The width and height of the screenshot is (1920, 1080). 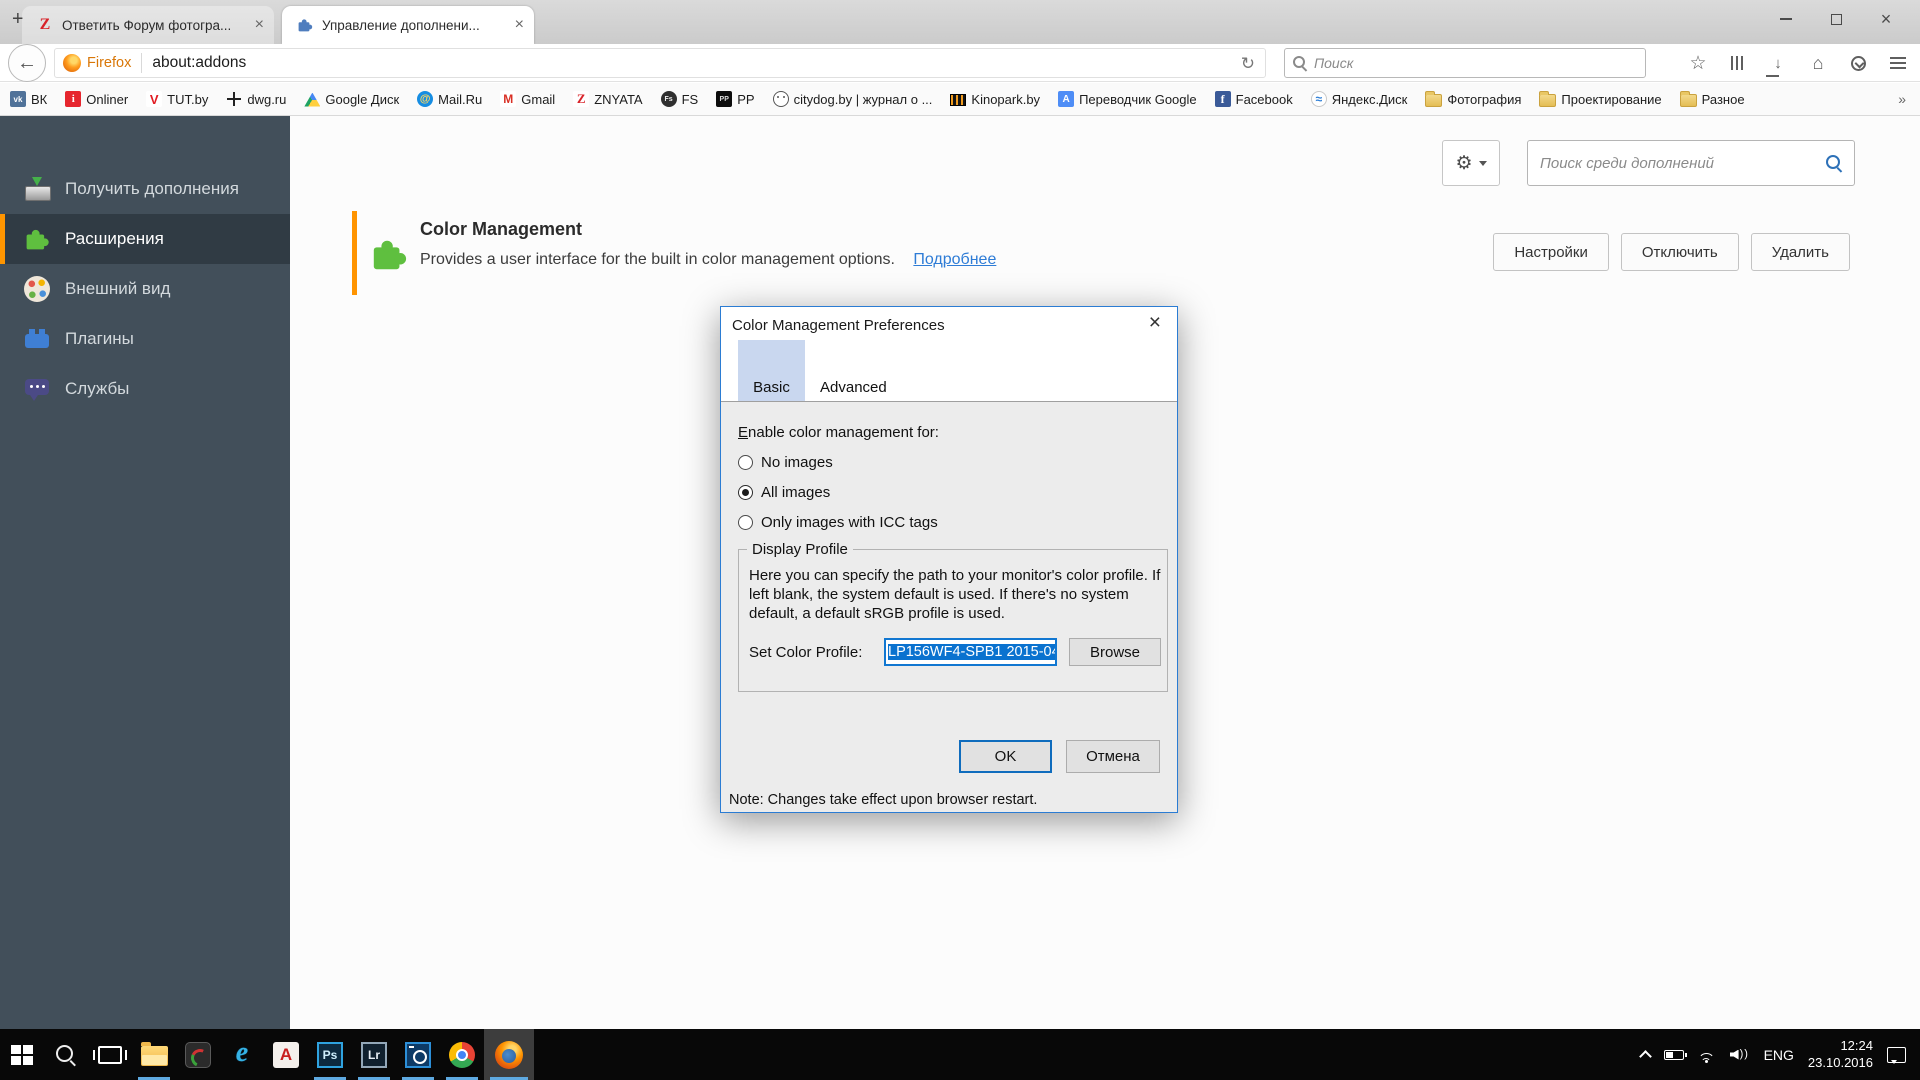 What do you see at coordinates (608, 99) in the screenshot?
I see `bookmark-item: Z ZNYATA` at bounding box center [608, 99].